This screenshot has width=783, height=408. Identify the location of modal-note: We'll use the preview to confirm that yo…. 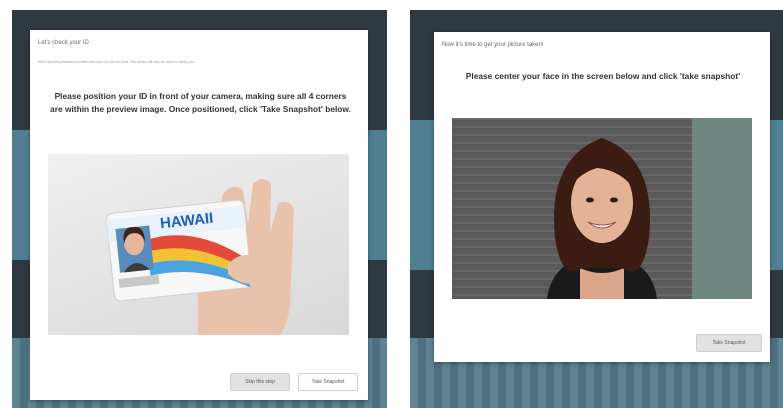
(116, 62).